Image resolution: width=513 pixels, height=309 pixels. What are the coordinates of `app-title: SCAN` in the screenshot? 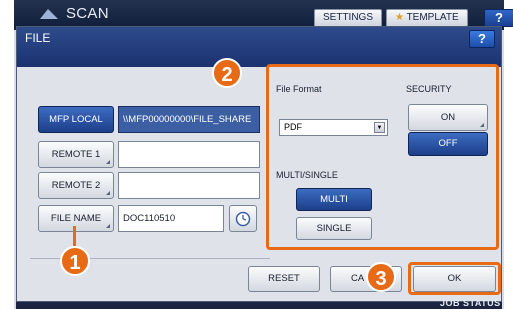 It's located at (87, 13).